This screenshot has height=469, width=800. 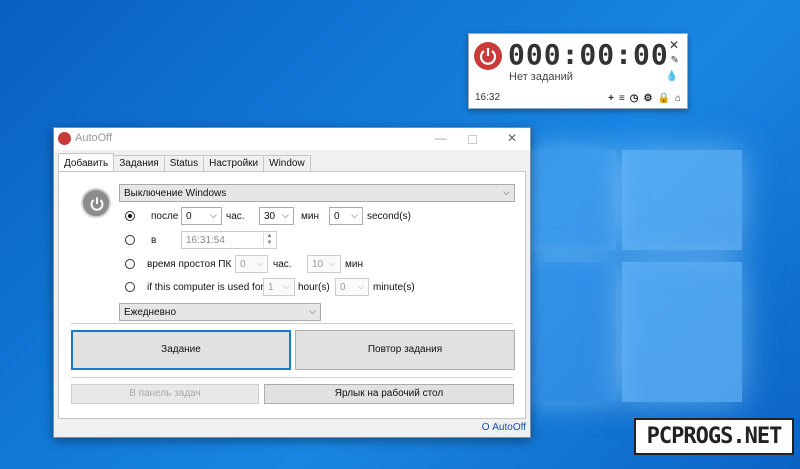 What do you see at coordinates (94, 138) in the screenshot?
I see `window-title: AutoOff` at bounding box center [94, 138].